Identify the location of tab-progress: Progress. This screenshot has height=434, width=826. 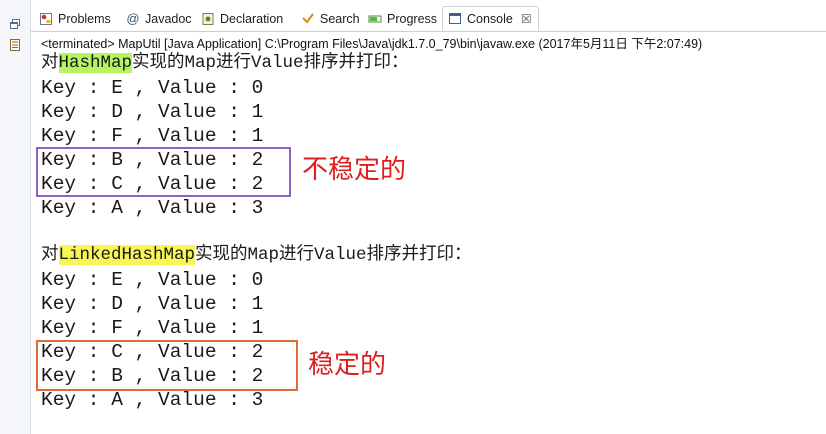
(402, 19).